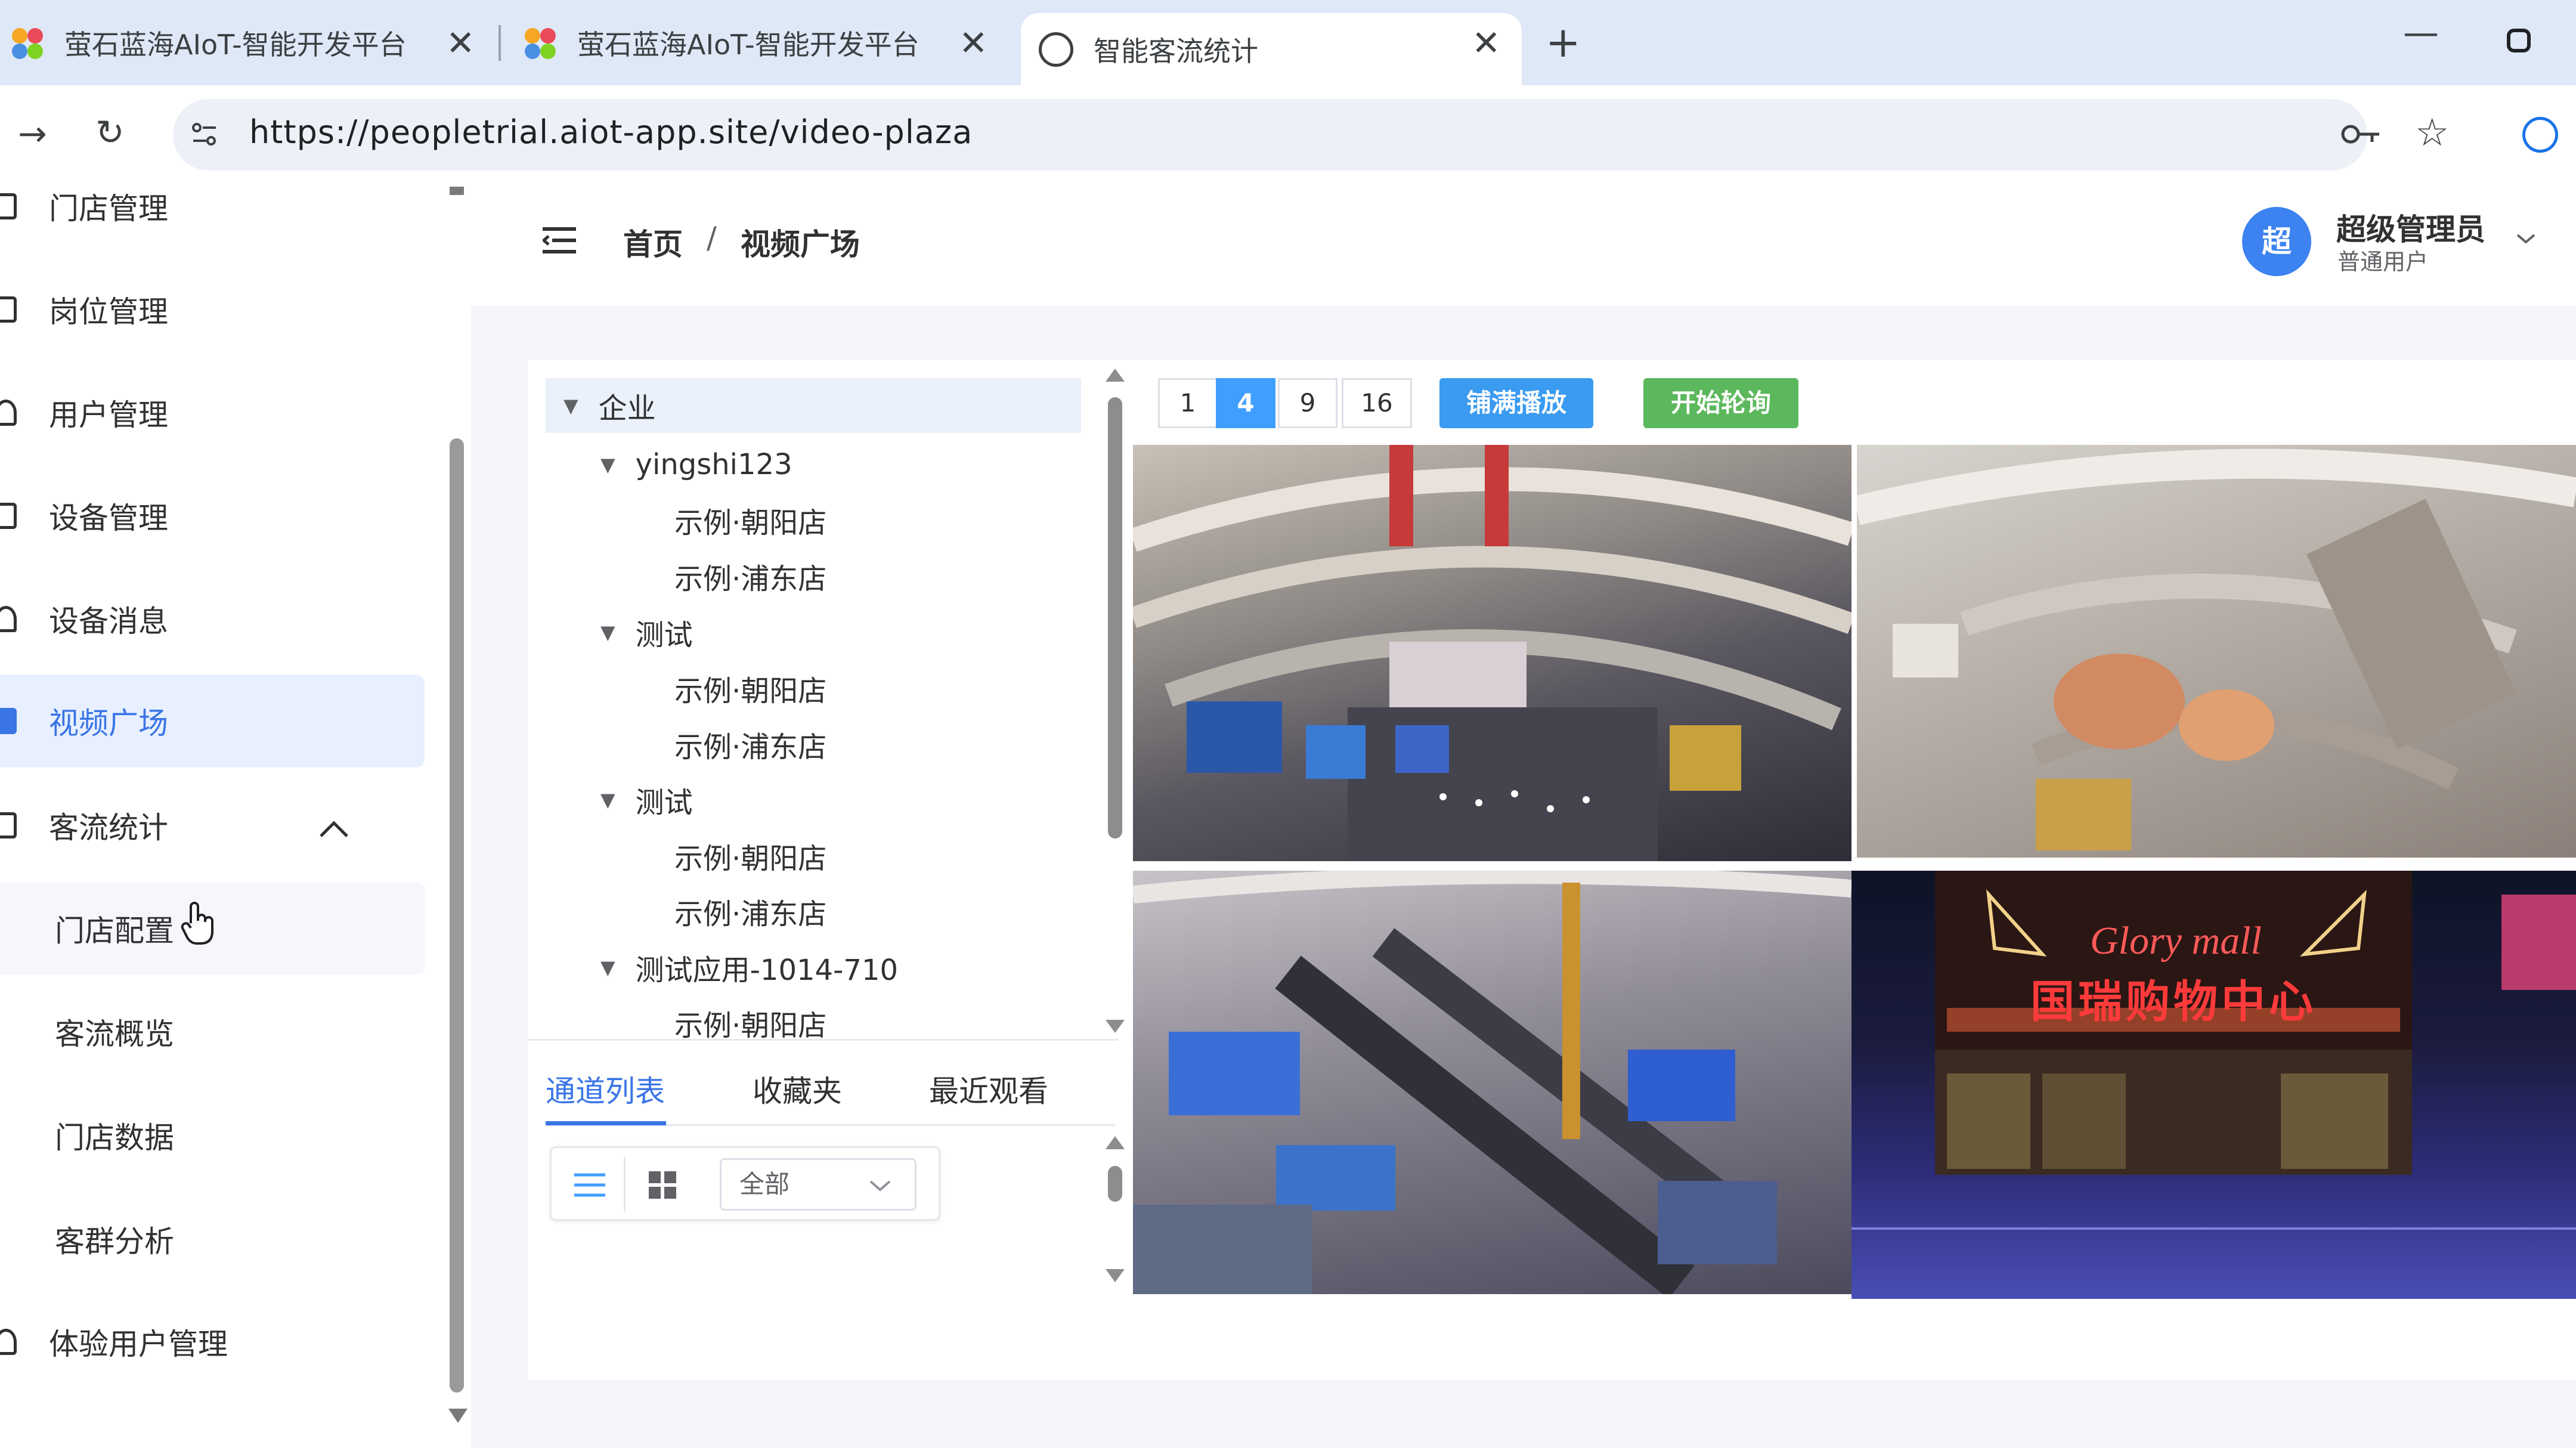  What do you see at coordinates (767, 970) in the screenshot?
I see `tree-node-label: 测试应用-1014-710` at bounding box center [767, 970].